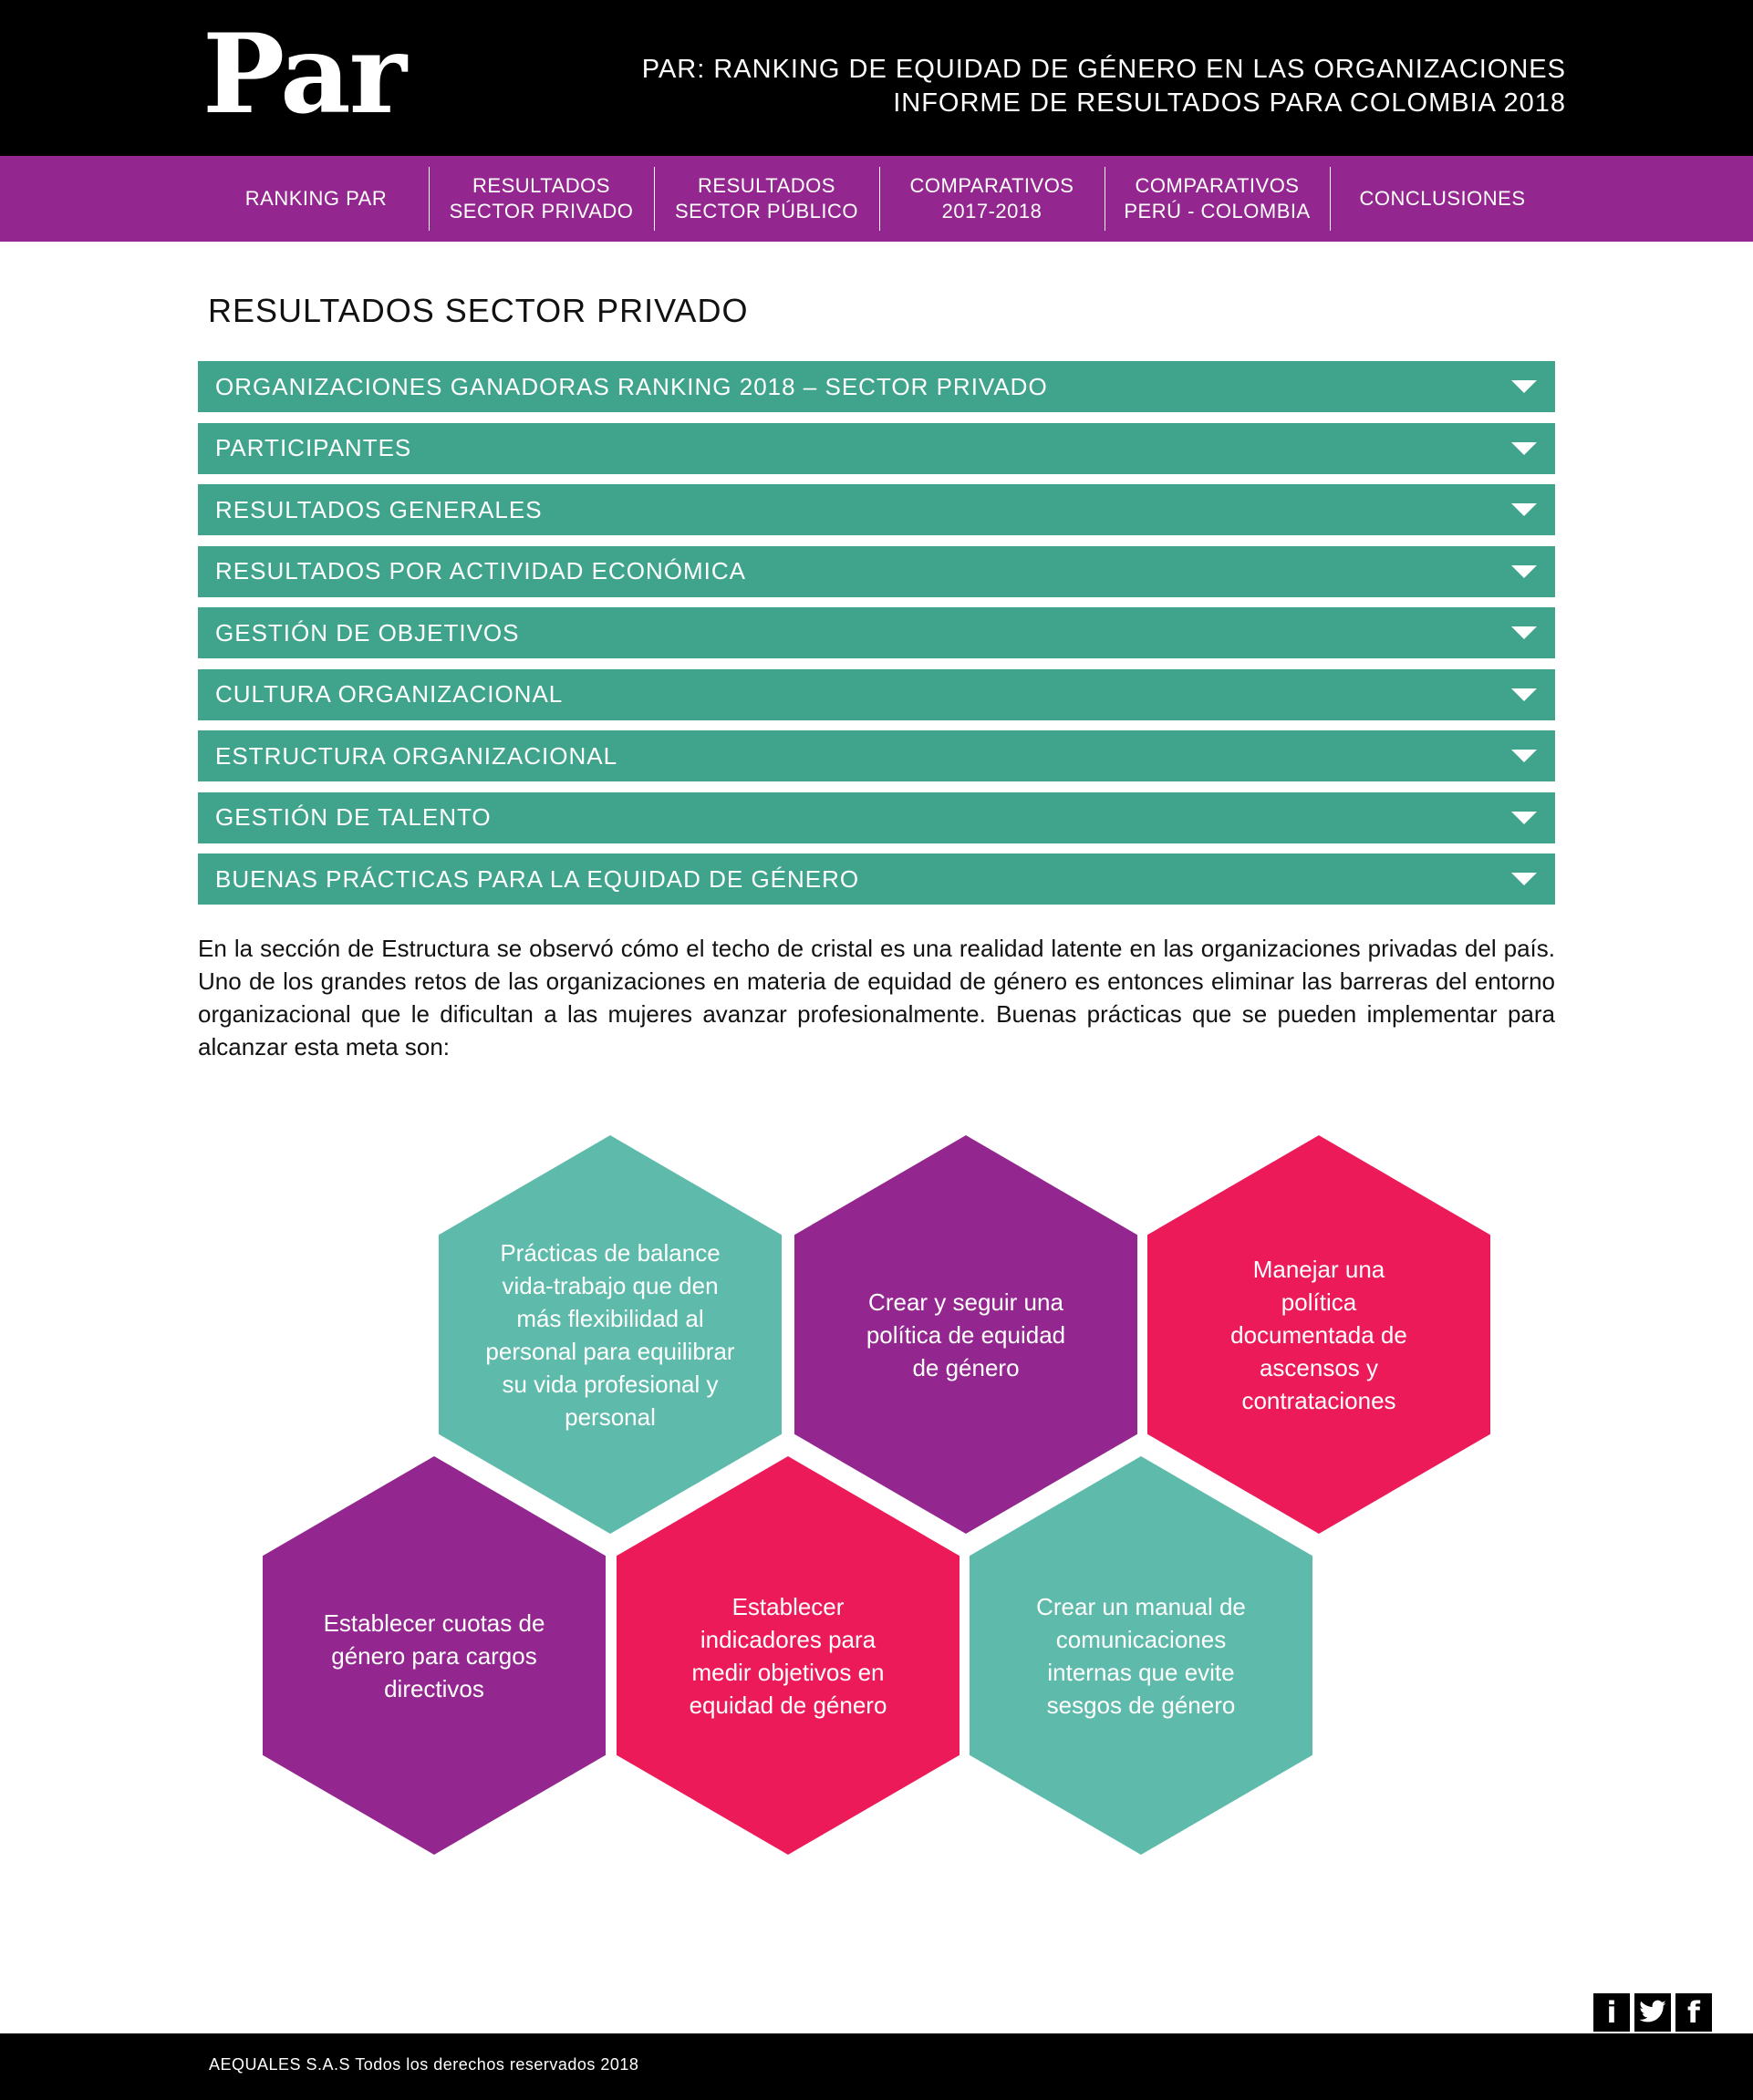 Image resolution: width=1753 pixels, height=2100 pixels. What do you see at coordinates (389, 694) in the screenshot?
I see `accordion-label: CULTURA ORGANIZACIONAL` at bounding box center [389, 694].